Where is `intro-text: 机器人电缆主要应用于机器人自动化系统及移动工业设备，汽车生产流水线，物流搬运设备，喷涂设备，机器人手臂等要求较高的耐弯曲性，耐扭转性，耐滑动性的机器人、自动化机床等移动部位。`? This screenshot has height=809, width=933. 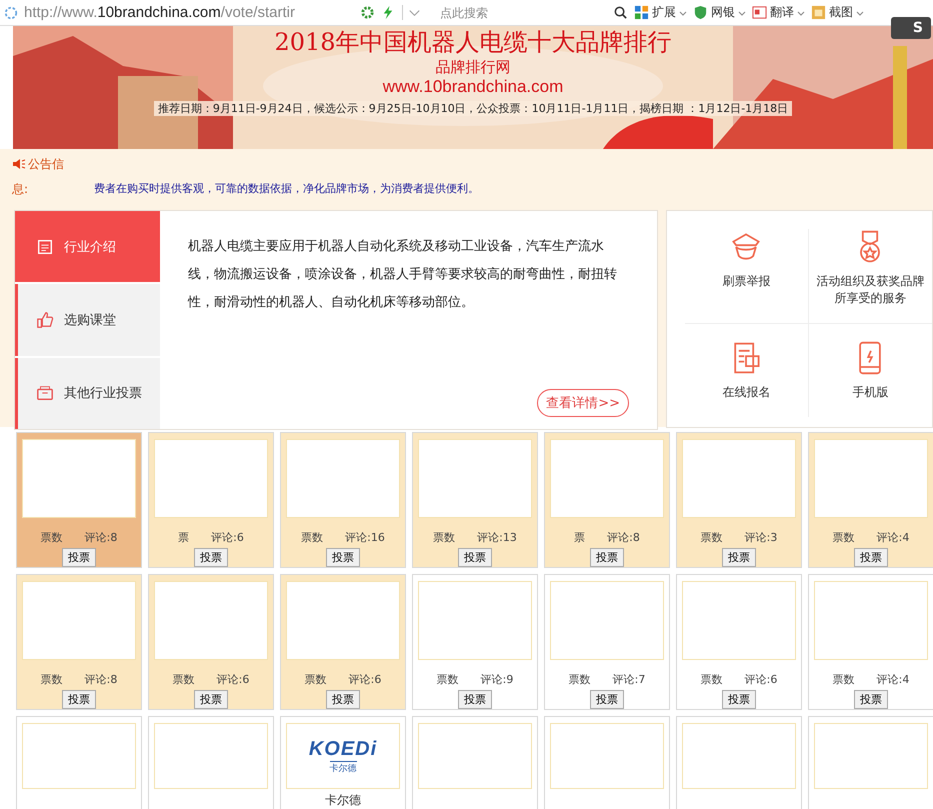
intro-text: 机器人电缆主要应用于机器人自动化系统及移动工业设备，汽车生产流水线，物流搬运设备，喷涂设备，机器人手臂等要求较高的耐弯曲性，耐扭转性，耐滑动性的机器人、自动化机床等移动部位。 is located at coordinates (403, 275).